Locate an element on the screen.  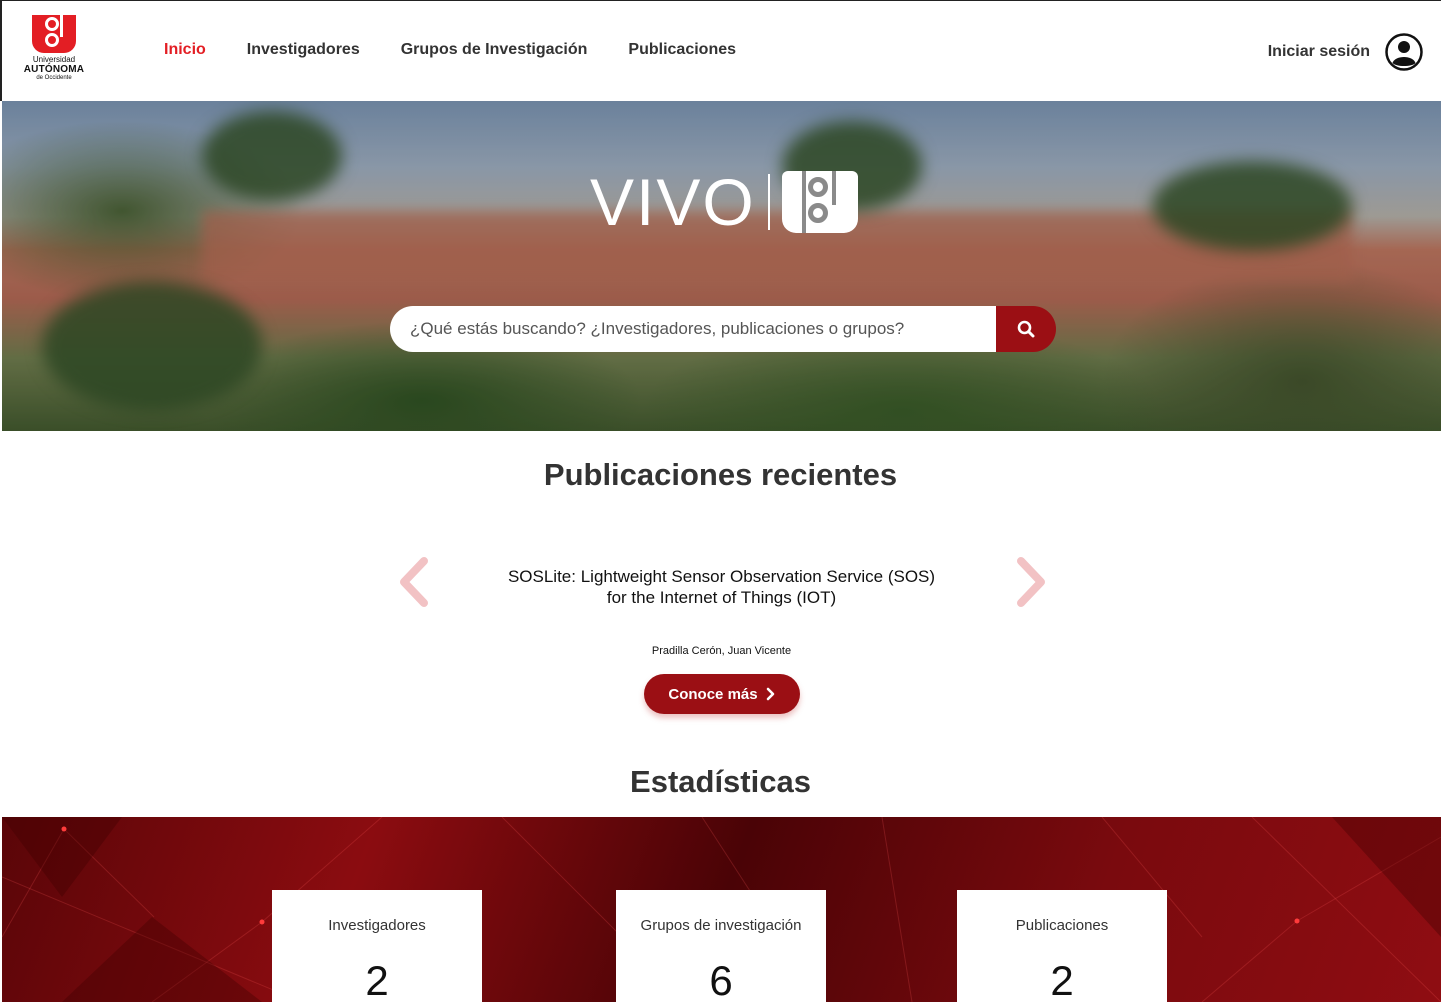
vivo-logo-icon is located at coordinates (819, 202).